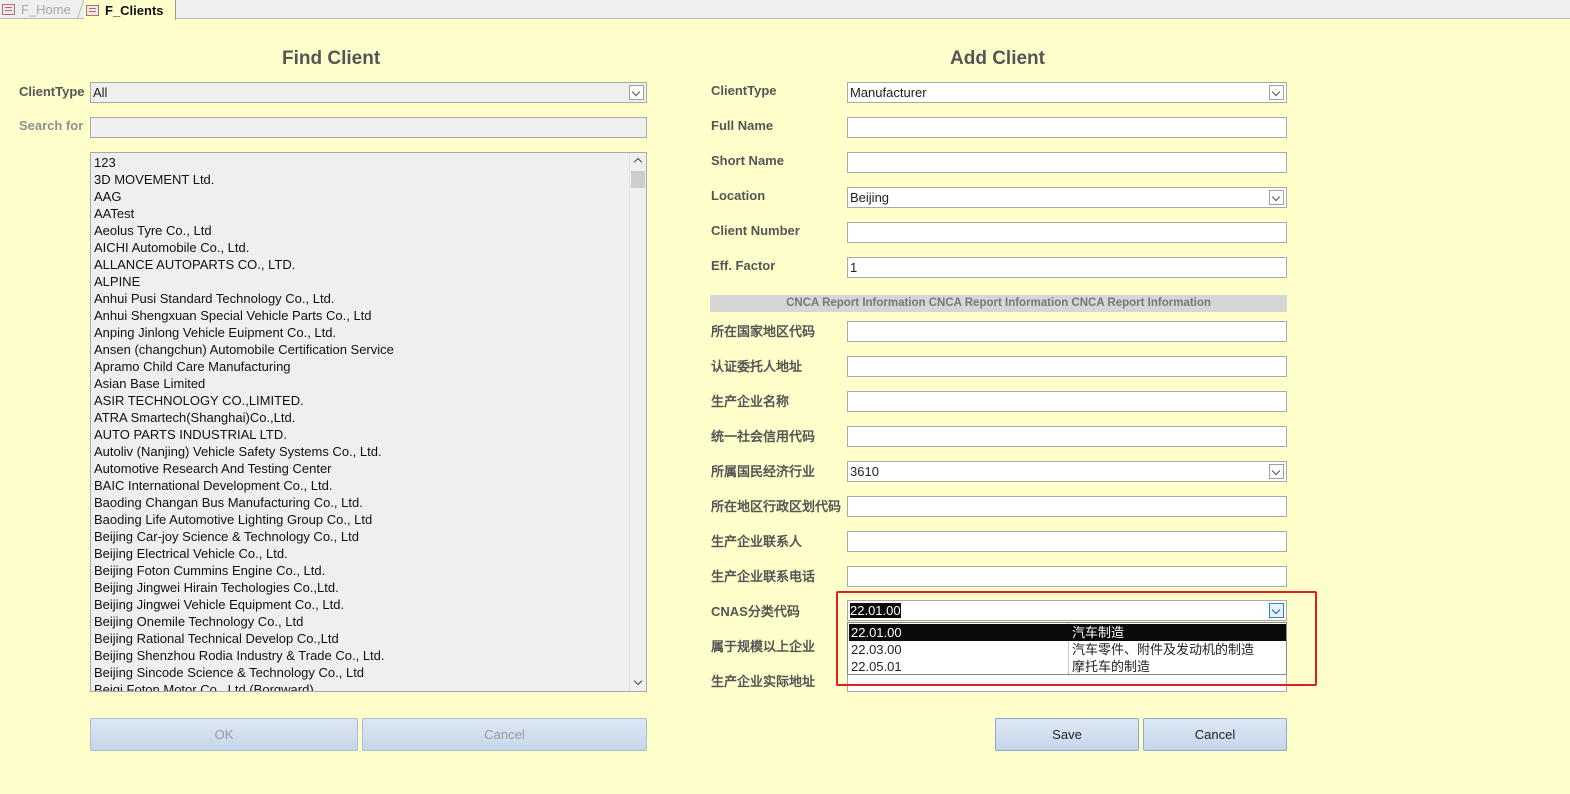 The height and width of the screenshot is (794, 1570). I want to click on eff-factor-input: 1, so click(1067, 267).